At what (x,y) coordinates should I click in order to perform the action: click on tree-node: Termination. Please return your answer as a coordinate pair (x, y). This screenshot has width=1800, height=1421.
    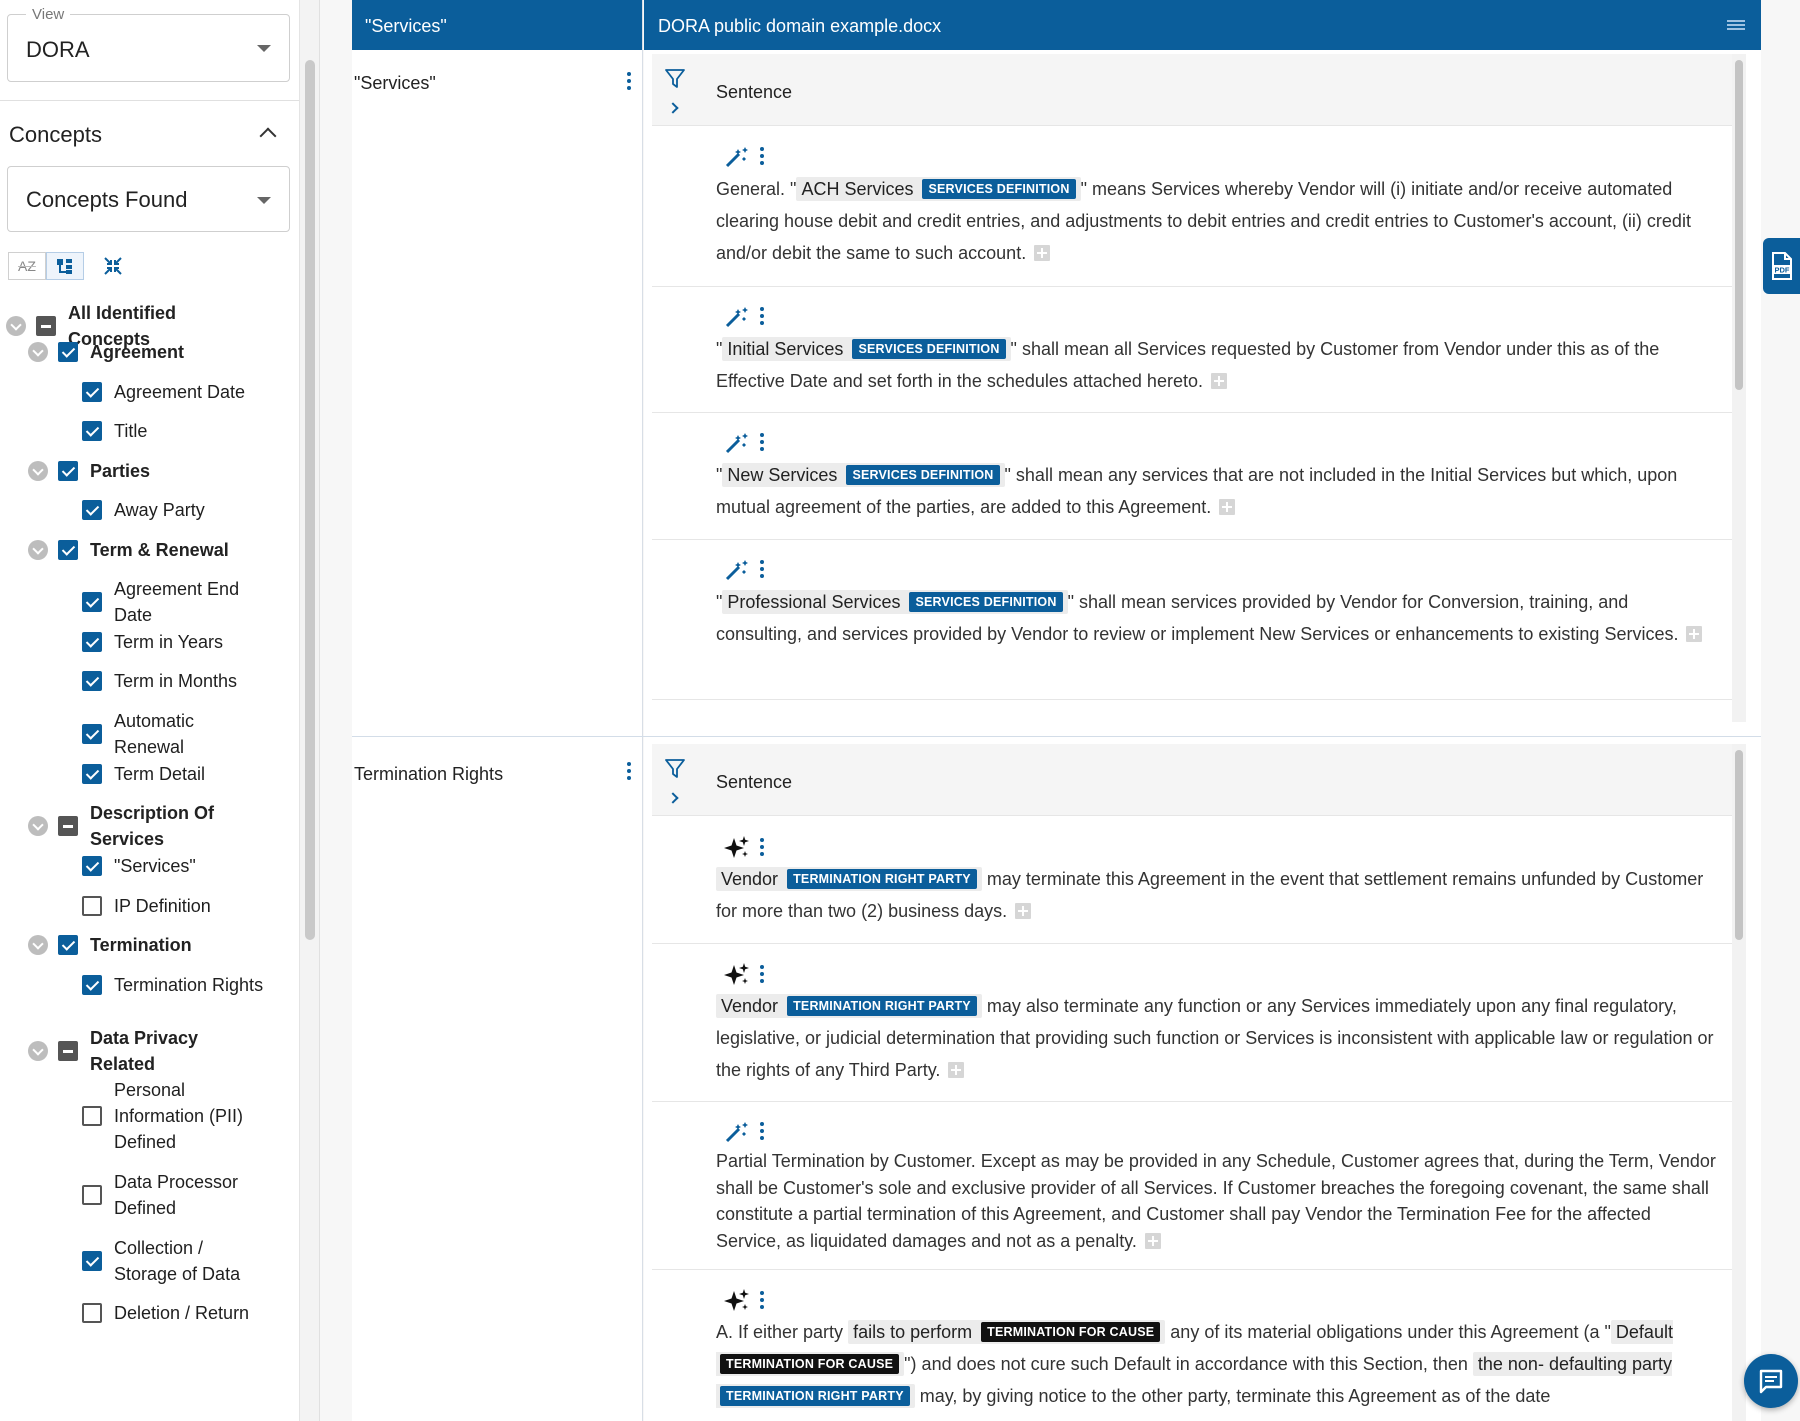
    Looking at the image, I should click on (139, 945).